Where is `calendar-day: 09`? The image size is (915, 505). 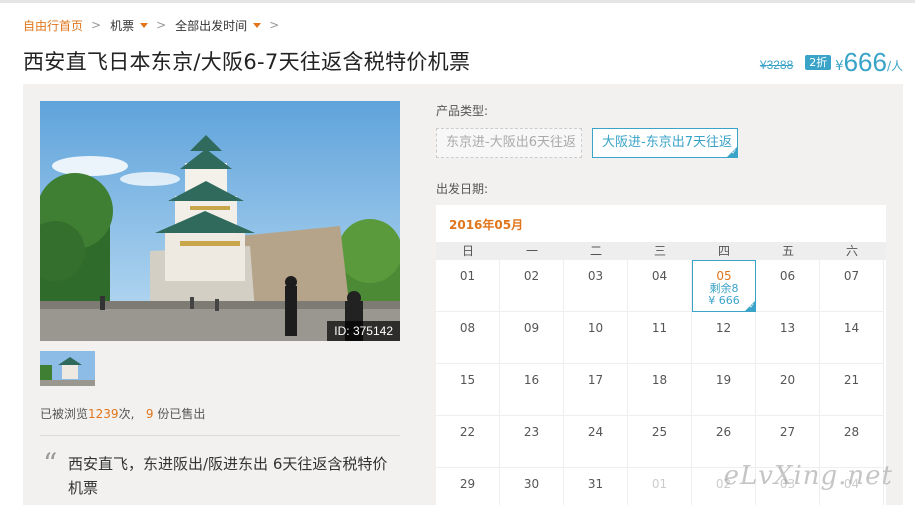 calendar-day: 09 is located at coordinates (532, 338).